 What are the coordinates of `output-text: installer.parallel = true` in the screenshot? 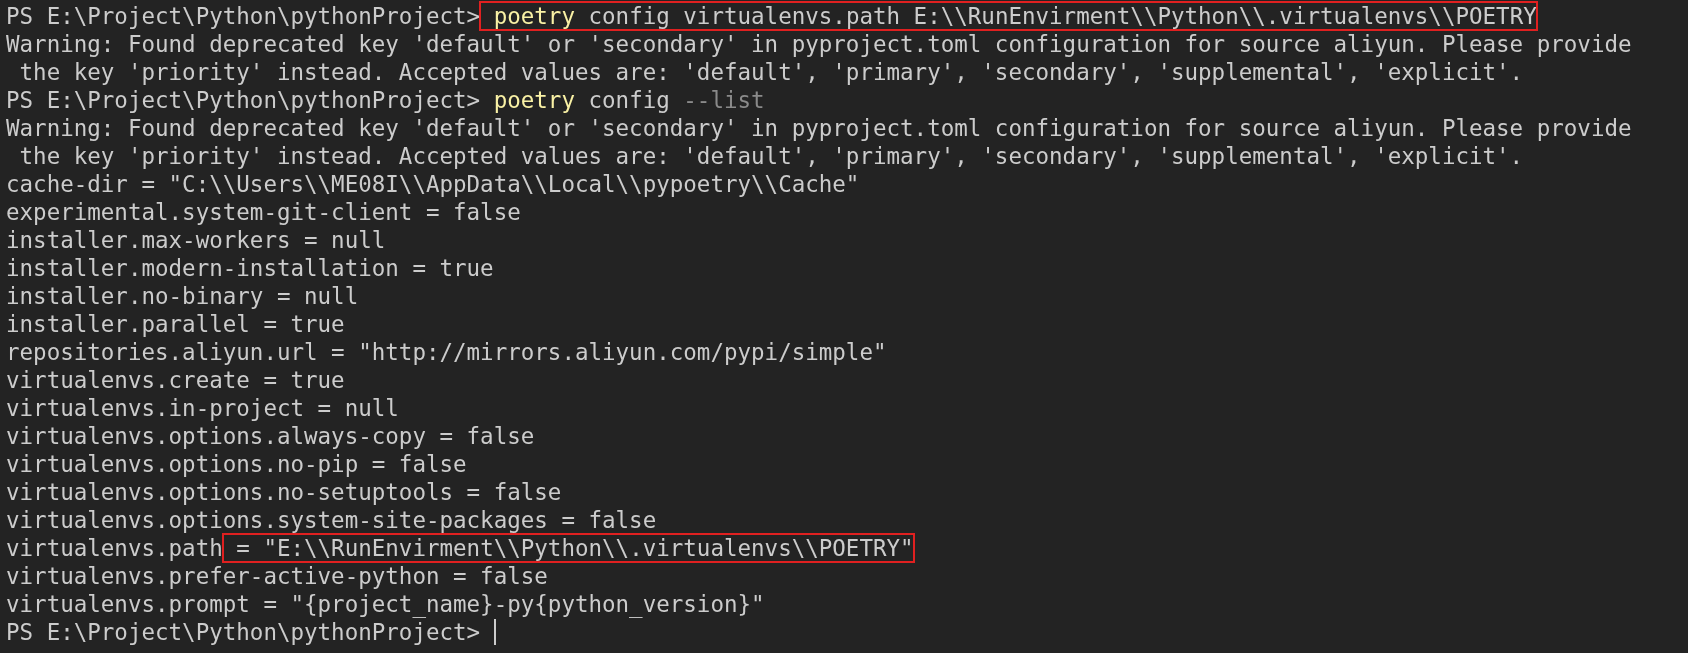 It's located at (175, 324).